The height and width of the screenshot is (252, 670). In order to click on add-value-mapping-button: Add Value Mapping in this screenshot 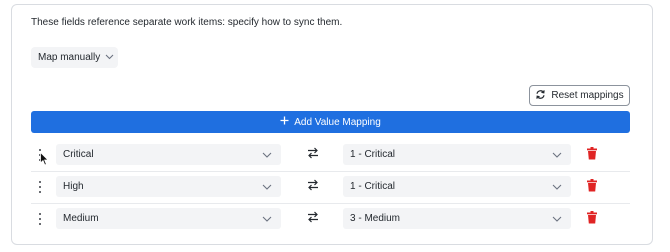, I will do `click(330, 122)`.